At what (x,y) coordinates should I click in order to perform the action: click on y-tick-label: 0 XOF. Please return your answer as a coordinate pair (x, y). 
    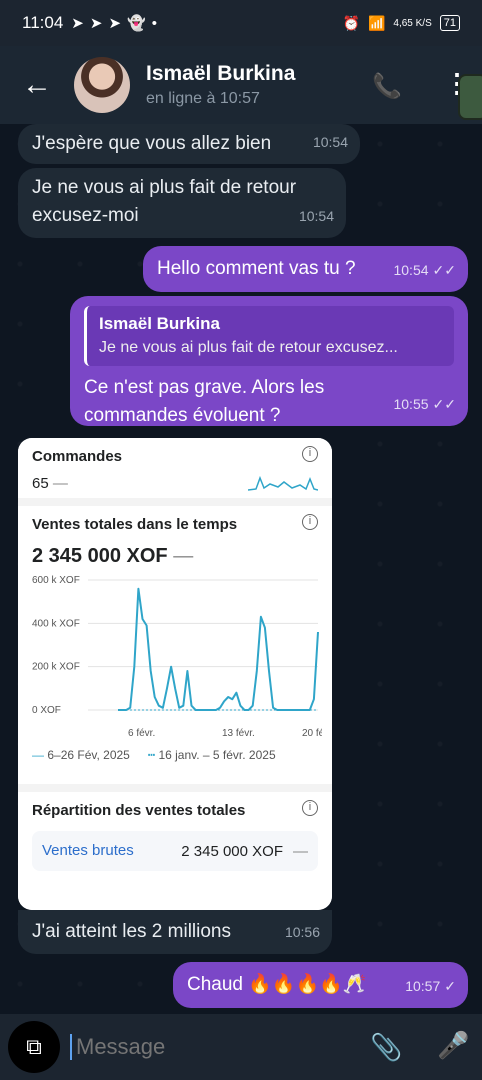
    Looking at the image, I should click on (46, 710).